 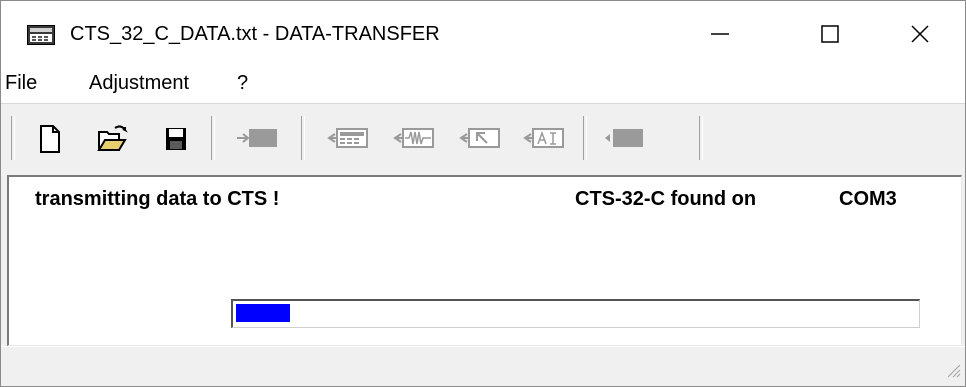 I want to click on save-file-button, so click(x=175, y=138).